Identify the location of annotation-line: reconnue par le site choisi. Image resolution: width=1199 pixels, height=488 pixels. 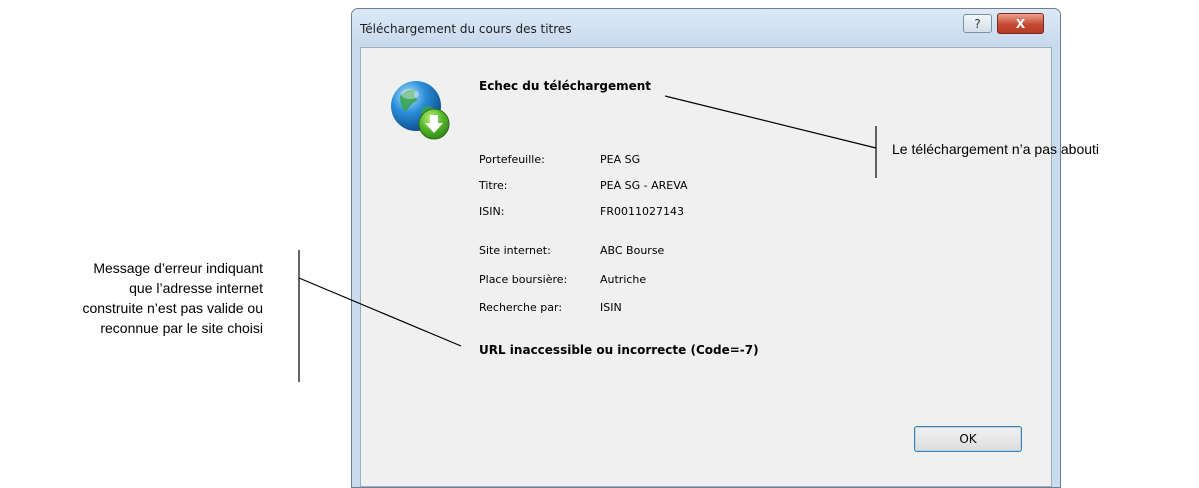
(181, 328).